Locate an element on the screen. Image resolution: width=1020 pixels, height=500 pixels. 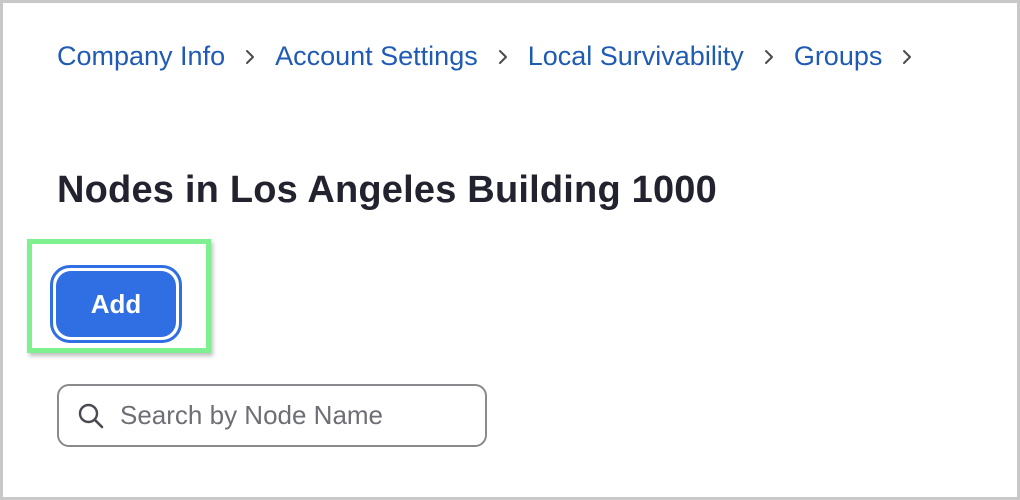
add-button-label: Add is located at coordinates (116, 304).